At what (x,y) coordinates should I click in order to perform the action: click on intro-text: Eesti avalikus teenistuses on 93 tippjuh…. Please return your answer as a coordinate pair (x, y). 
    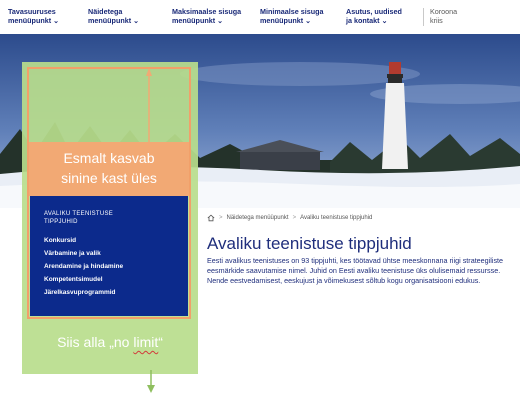
    Looking at the image, I should click on (355, 271).